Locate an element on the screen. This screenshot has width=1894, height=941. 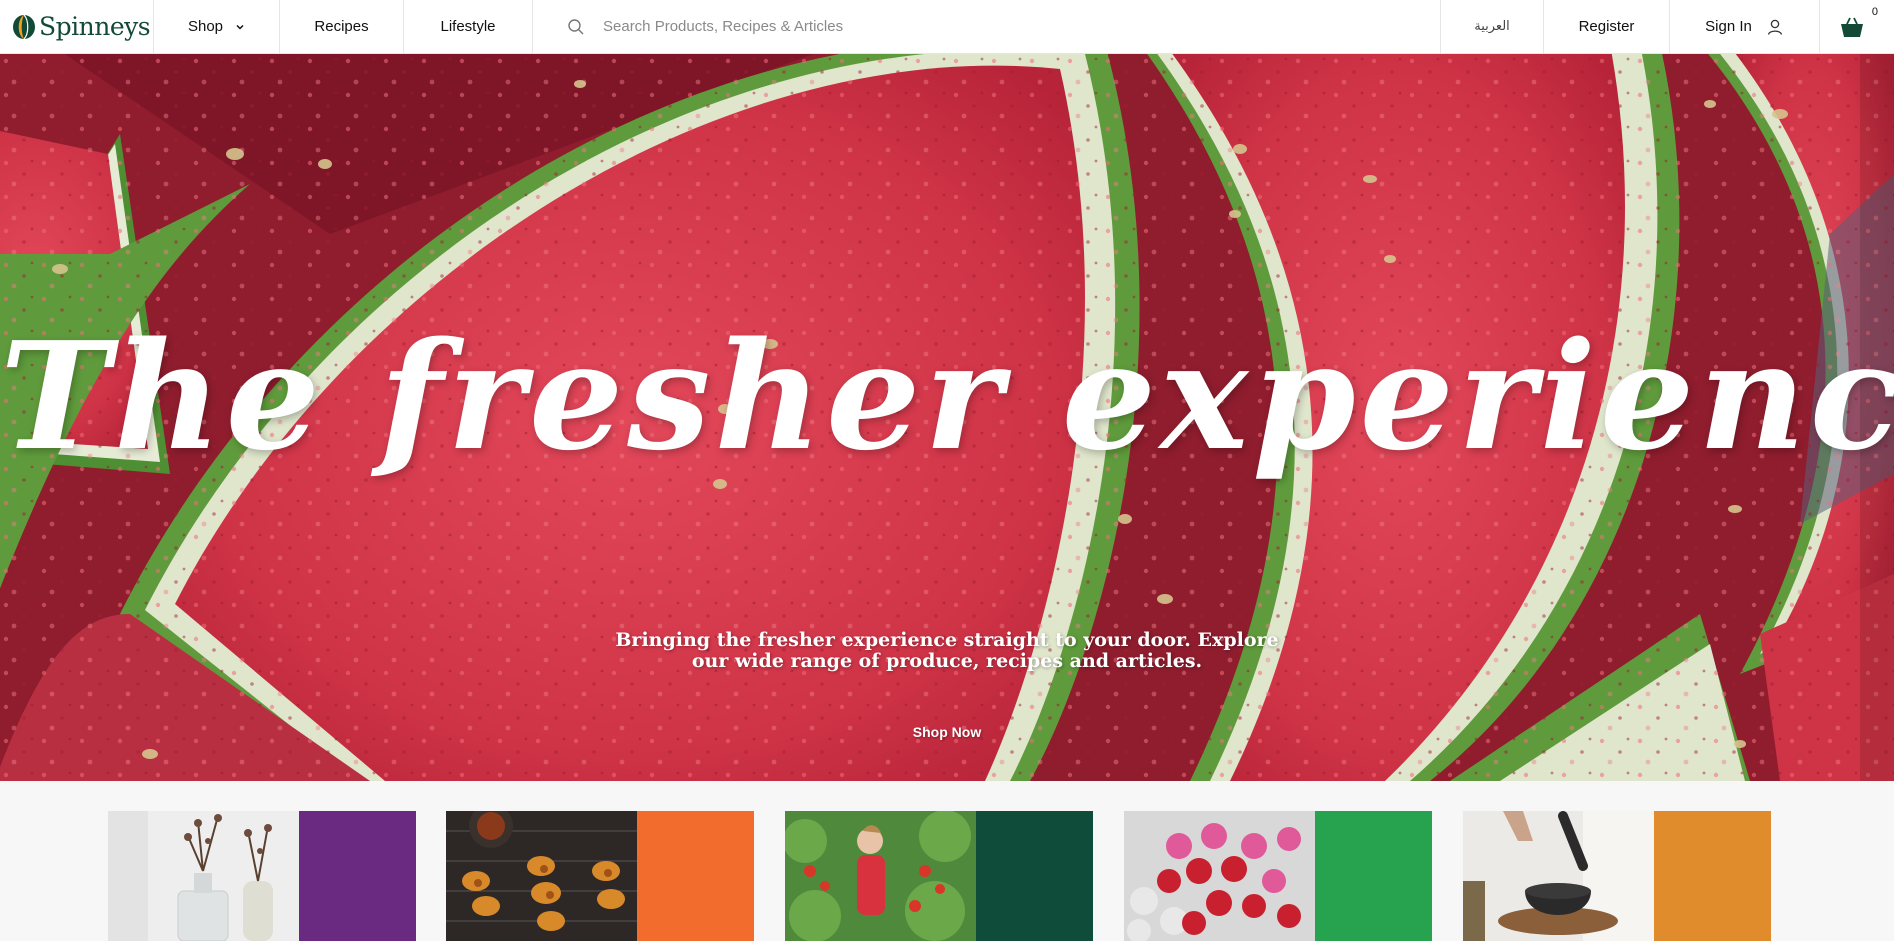
category-card-flowers is located at coordinates (1278, 876).